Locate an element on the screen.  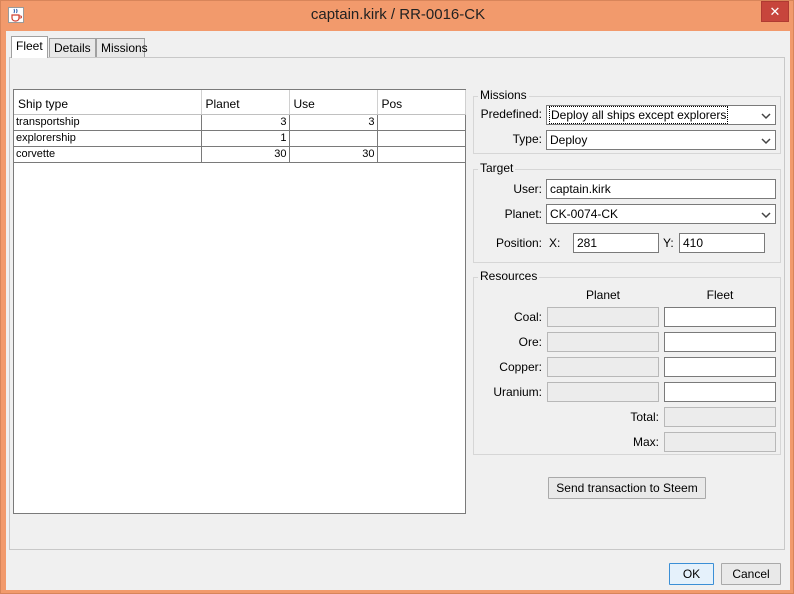
ship-type-cell: corvette is located at coordinates (108, 154).